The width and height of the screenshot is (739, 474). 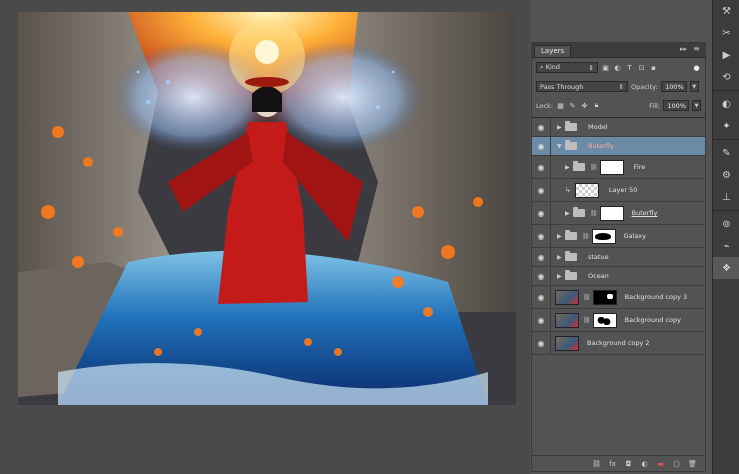 What do you see at coordinates (618, 463) in the screenshot?
I see `layers-panel-footer: ⛓ fx ◘ ◐ ▬ ▢ 🗑︎` at bounding box center [618, 463].